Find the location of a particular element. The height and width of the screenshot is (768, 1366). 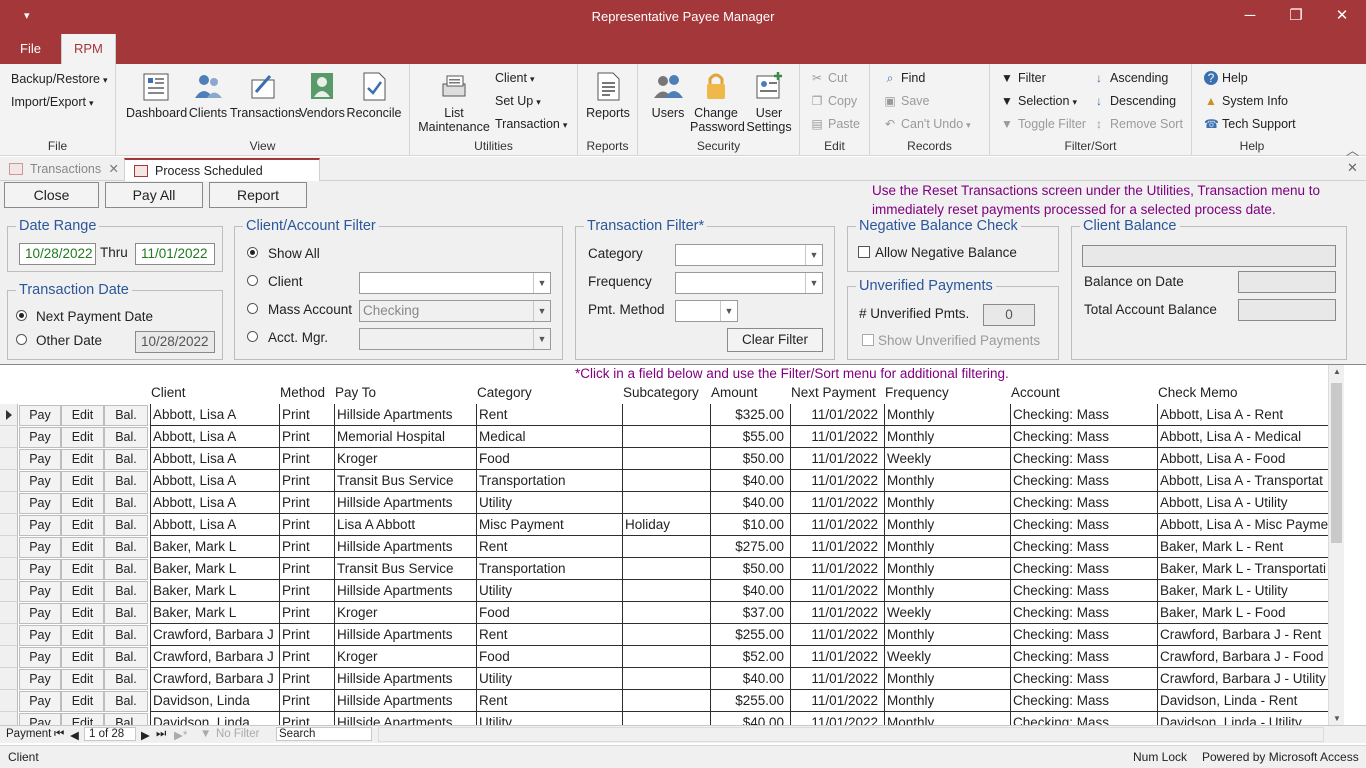

cell-pay-to: Kroger is located at coordinates (405, 613).